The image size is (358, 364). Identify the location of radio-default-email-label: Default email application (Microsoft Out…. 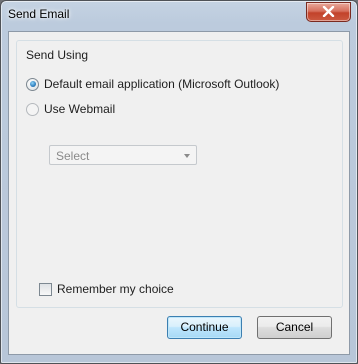
(162, 84).